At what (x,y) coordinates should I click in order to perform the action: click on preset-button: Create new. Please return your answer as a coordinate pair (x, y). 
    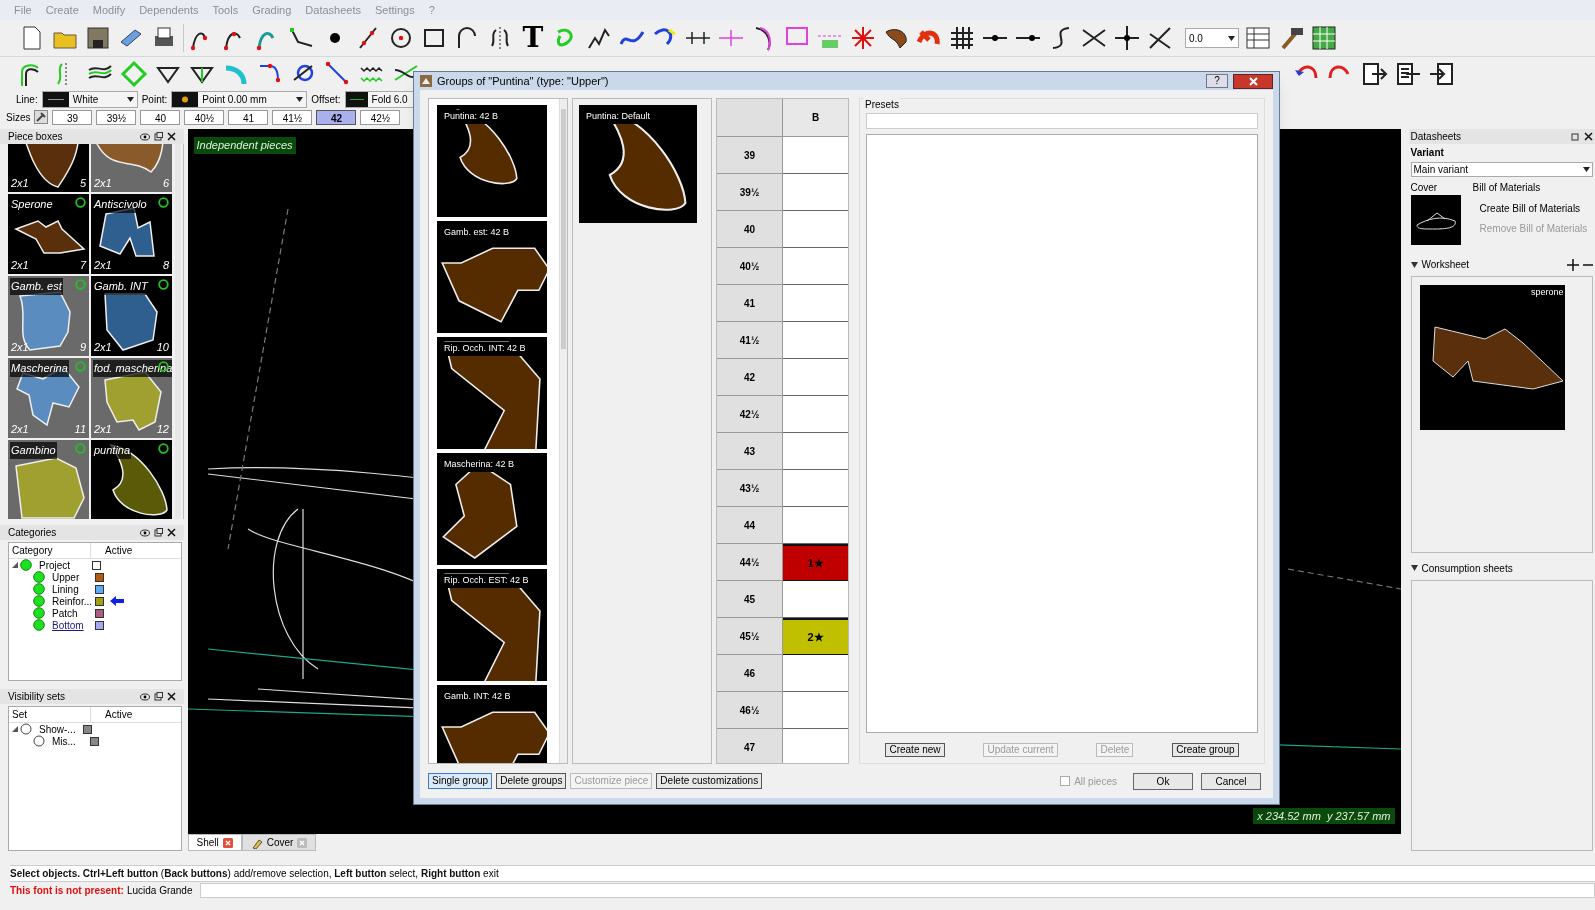
    Looking at the image, I should click on (915, 750).